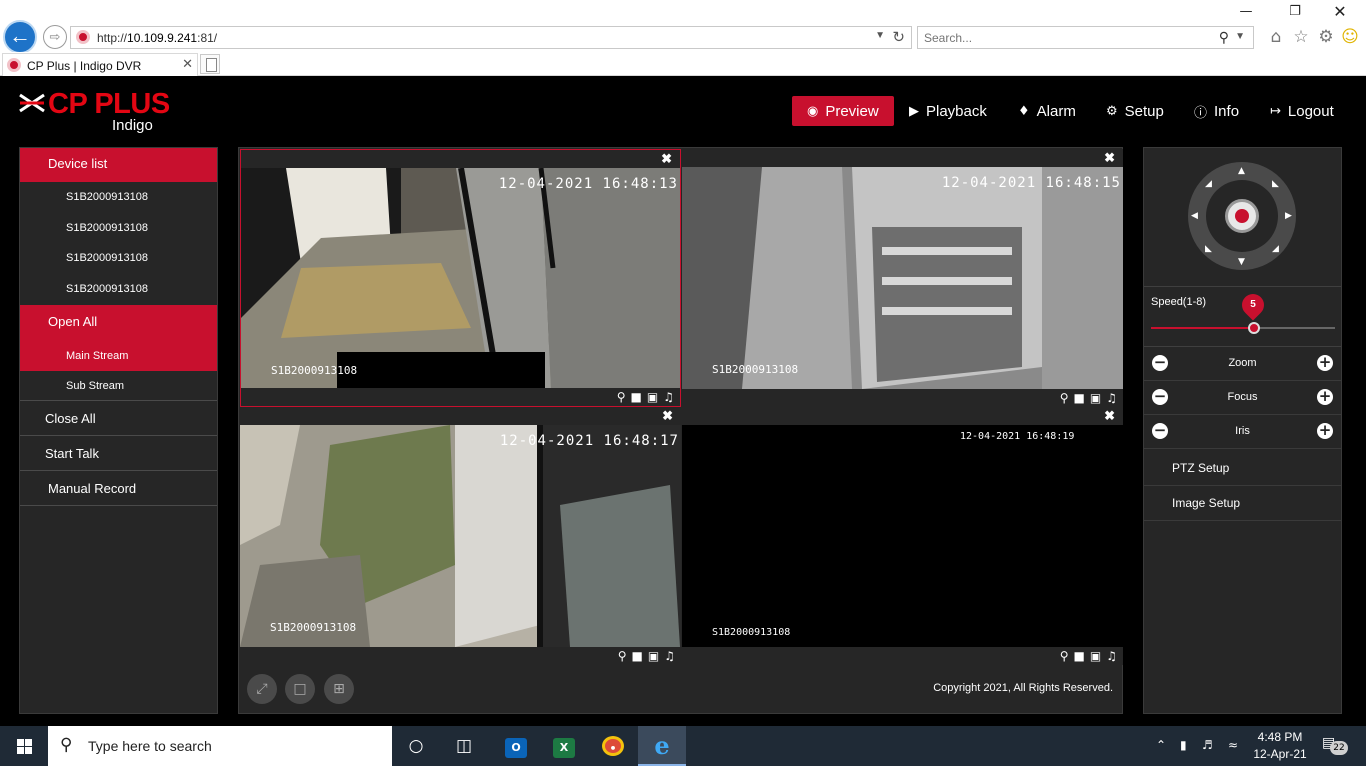  Describe the element at coordinates (1241, 171) in the screenshot. I see `arrow-up-icon: ▲` at that location.